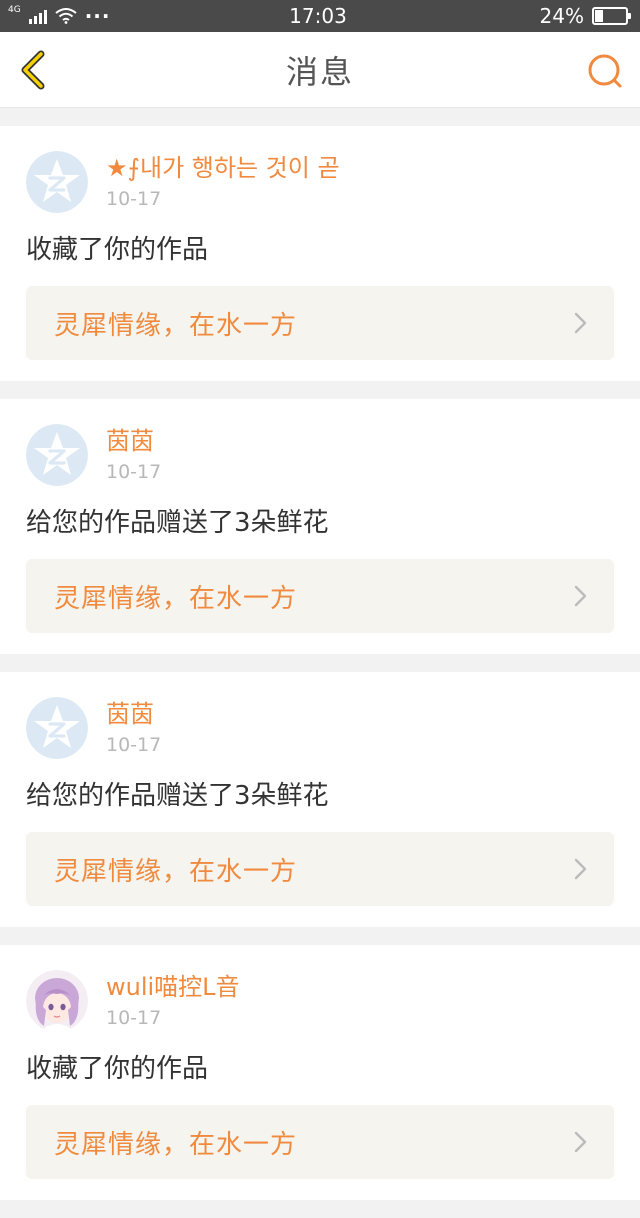  What do you see at coordinates (611, 16) in the screenshot?
I see `battery-icon` at bounding box center [611, 16].